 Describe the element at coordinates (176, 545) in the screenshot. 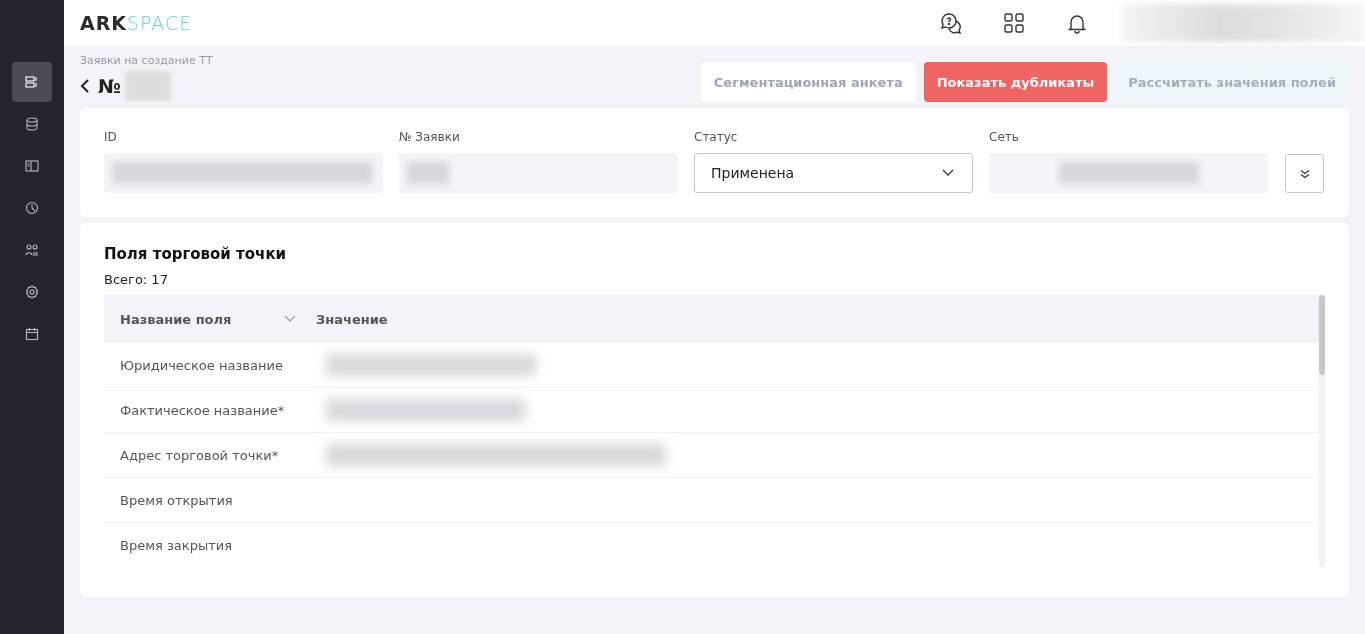

I see `field-name: Время закрытия` at that location.